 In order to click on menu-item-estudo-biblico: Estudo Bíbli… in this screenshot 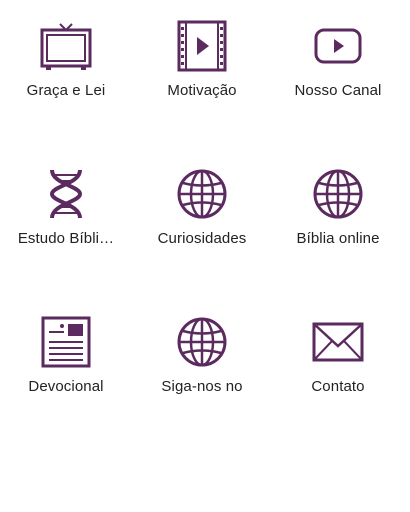, I will do `click(66, 216)`.